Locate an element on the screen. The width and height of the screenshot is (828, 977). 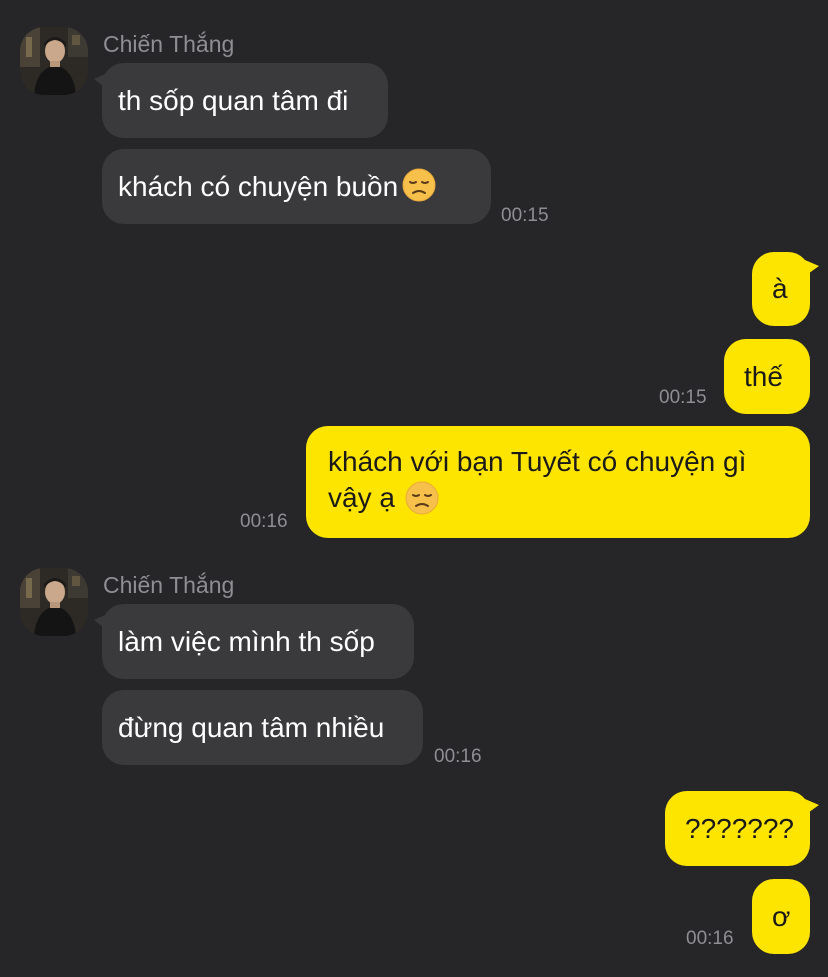
outgoing-message-bubble: ??????? is located at coordinates (742, 828).